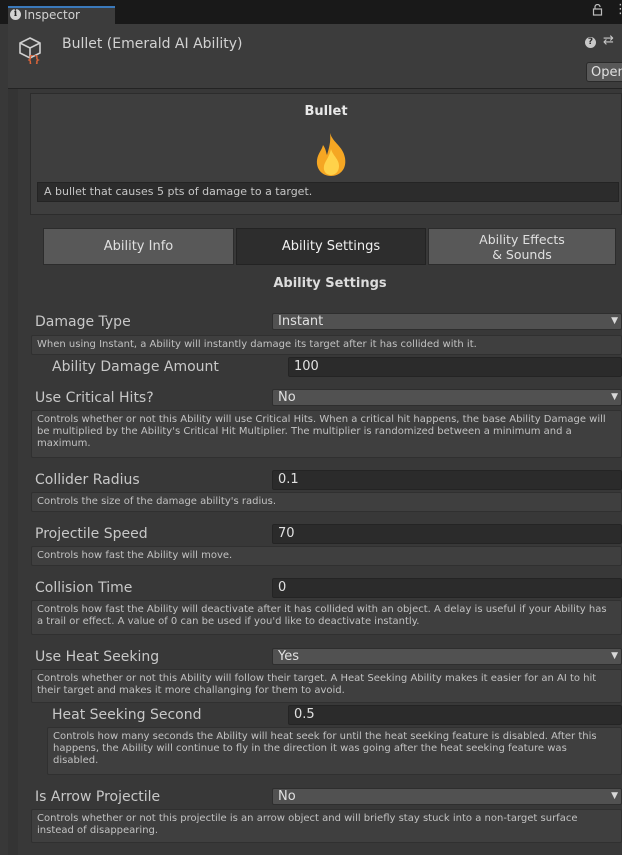 The width and height of the screenshot is (622, 855). Describe the element at coordinates (455, 367) in the screenshot. I see `damage-amount-field: 100` at that location.